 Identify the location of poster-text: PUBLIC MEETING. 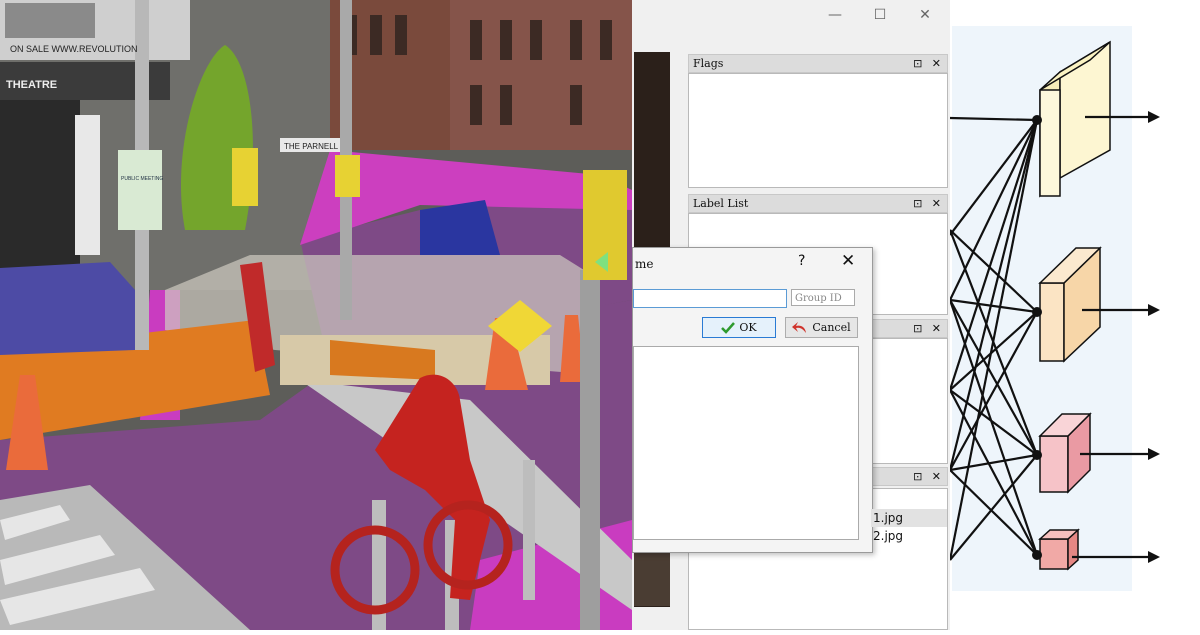
(142, 179).